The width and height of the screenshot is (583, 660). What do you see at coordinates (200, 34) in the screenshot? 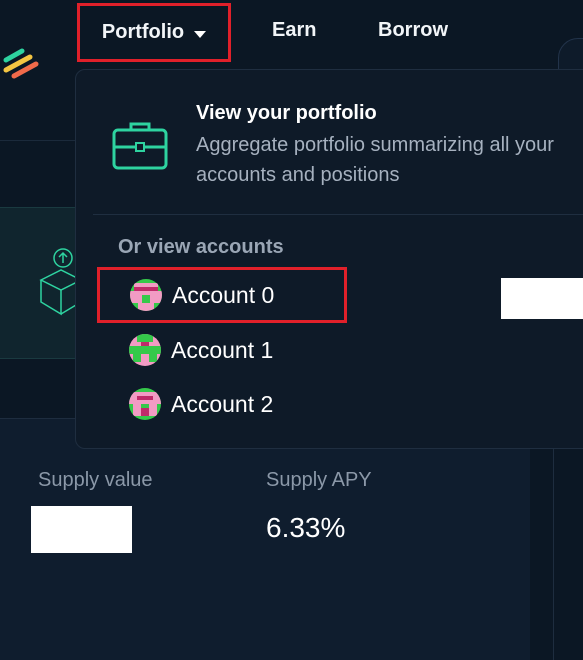
I see `caret-down-icon` at bounding box center [200, 34].